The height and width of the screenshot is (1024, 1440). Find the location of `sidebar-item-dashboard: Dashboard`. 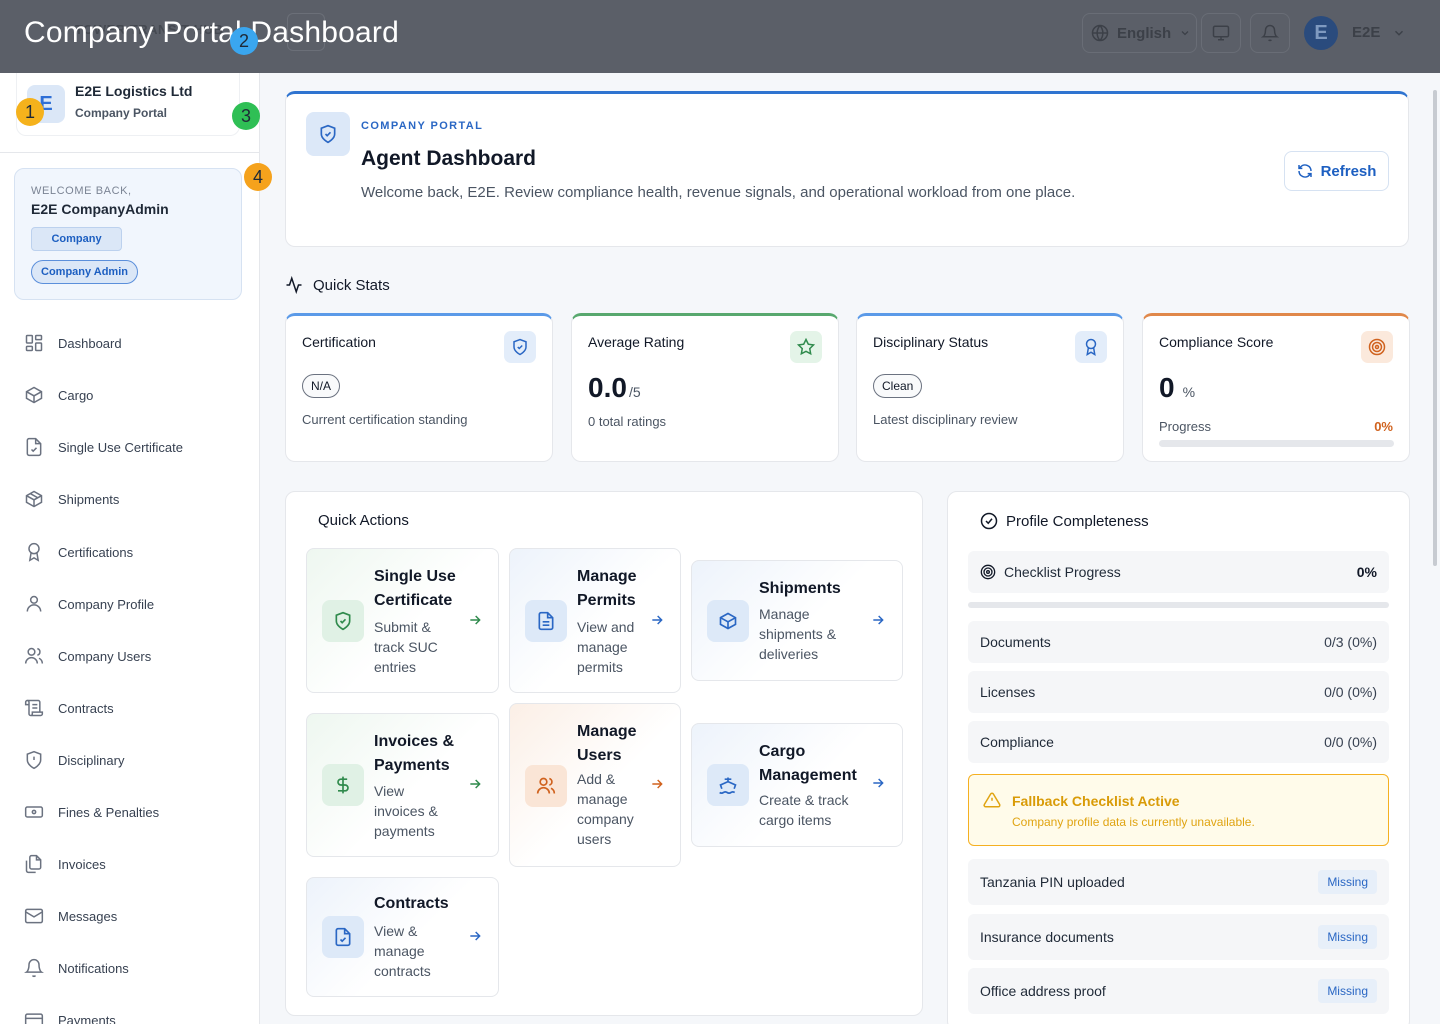

sidebar-item-dashboard: Dashboard is located at coordinates (73, 343).